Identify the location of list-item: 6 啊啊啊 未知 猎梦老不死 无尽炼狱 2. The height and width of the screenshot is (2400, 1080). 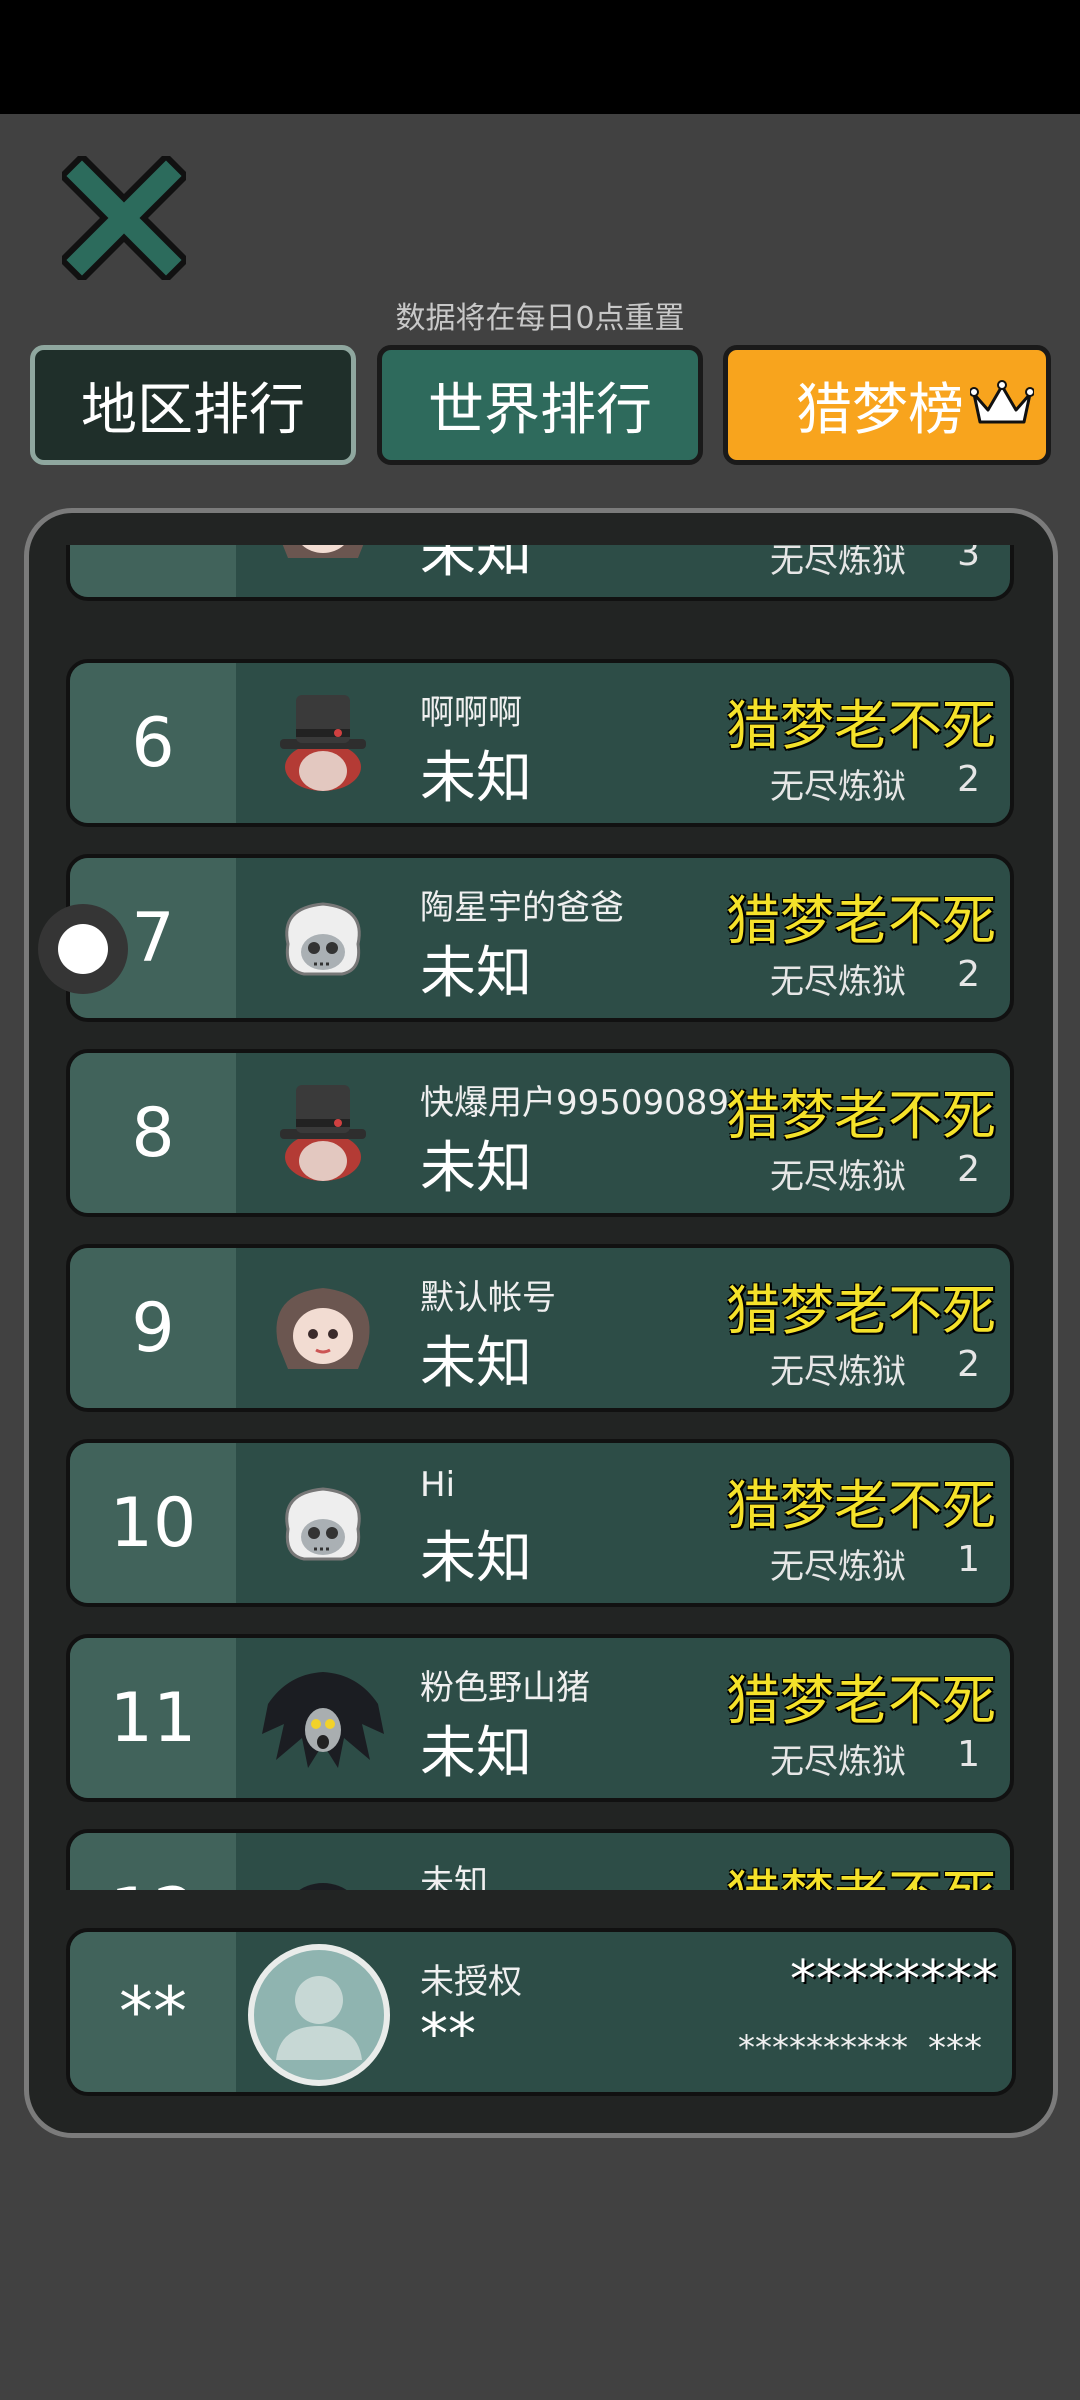
(540, 743).